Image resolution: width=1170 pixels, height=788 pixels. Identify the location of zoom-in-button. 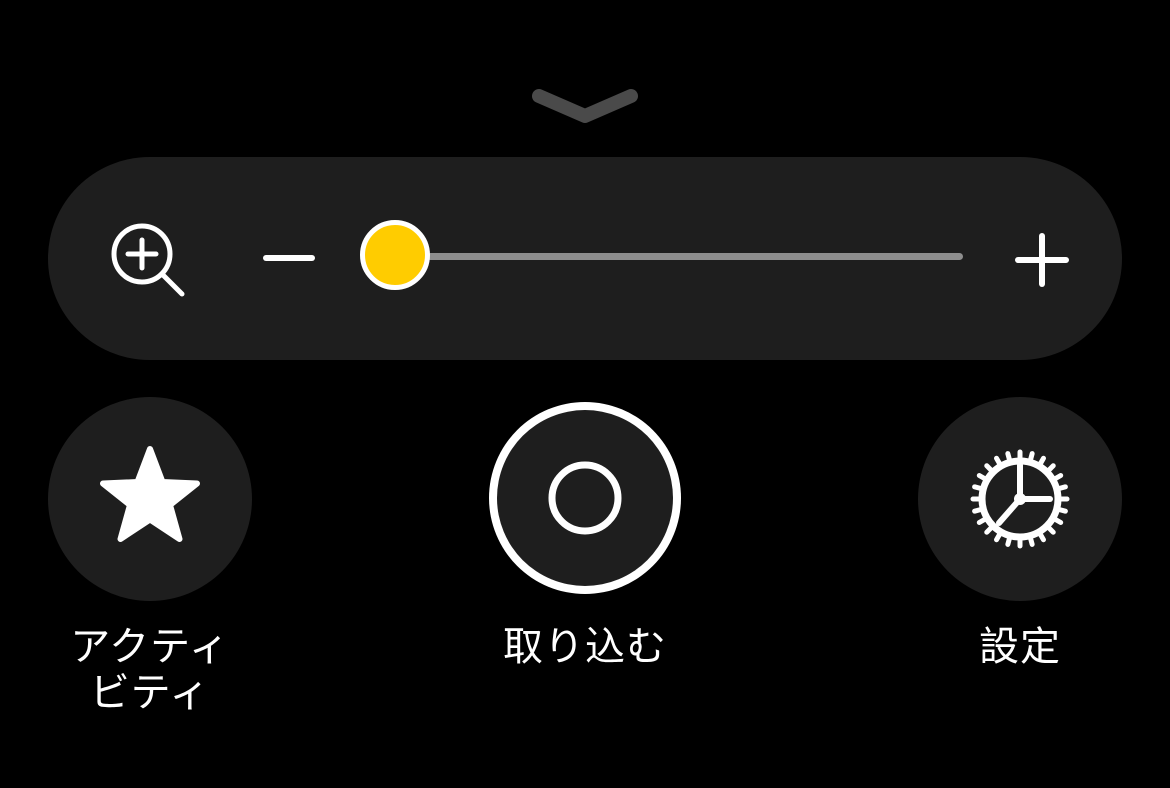
(1042, 260).